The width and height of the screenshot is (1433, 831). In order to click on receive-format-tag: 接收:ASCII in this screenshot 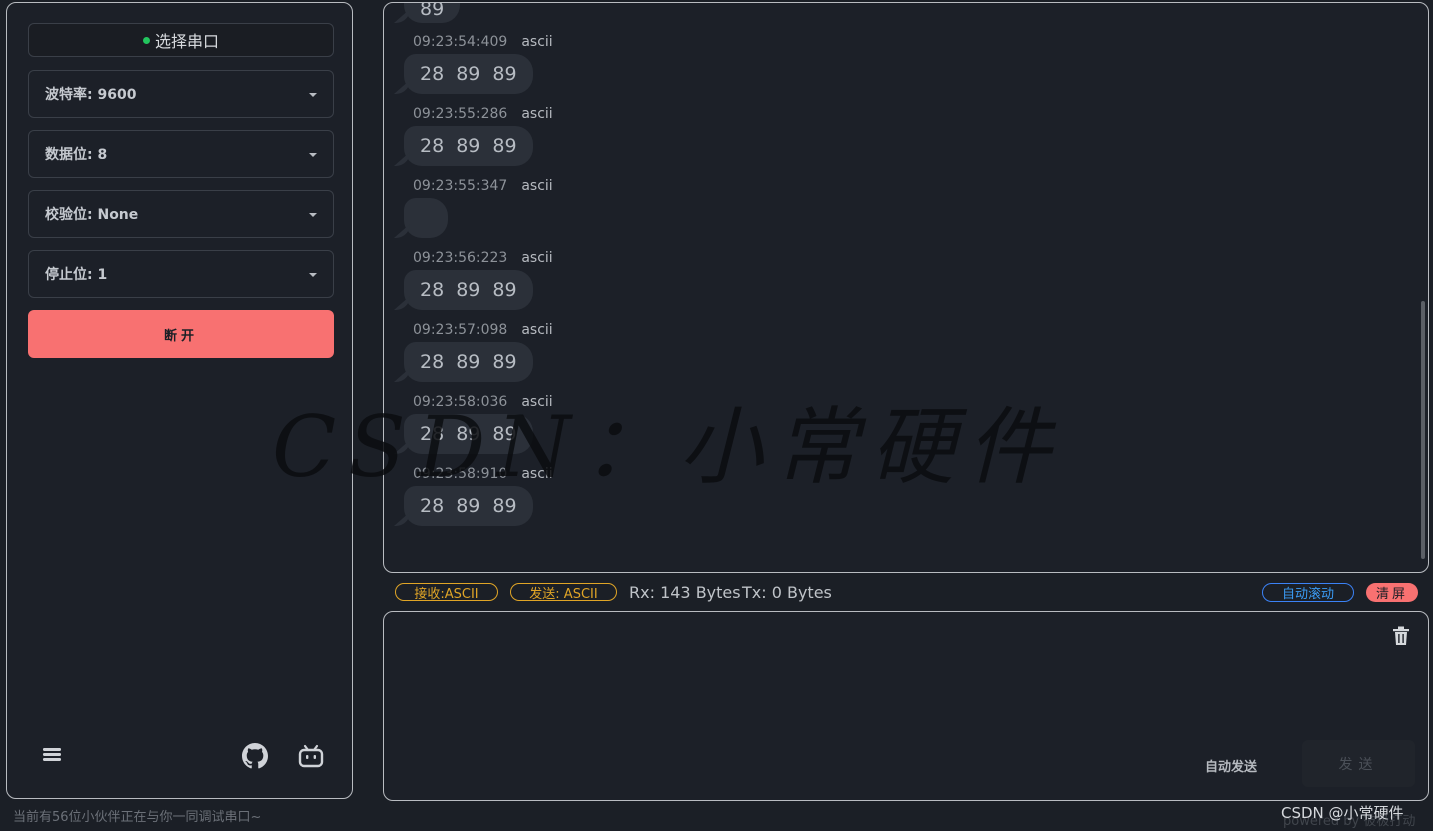, I will do `click(446, 592)`.